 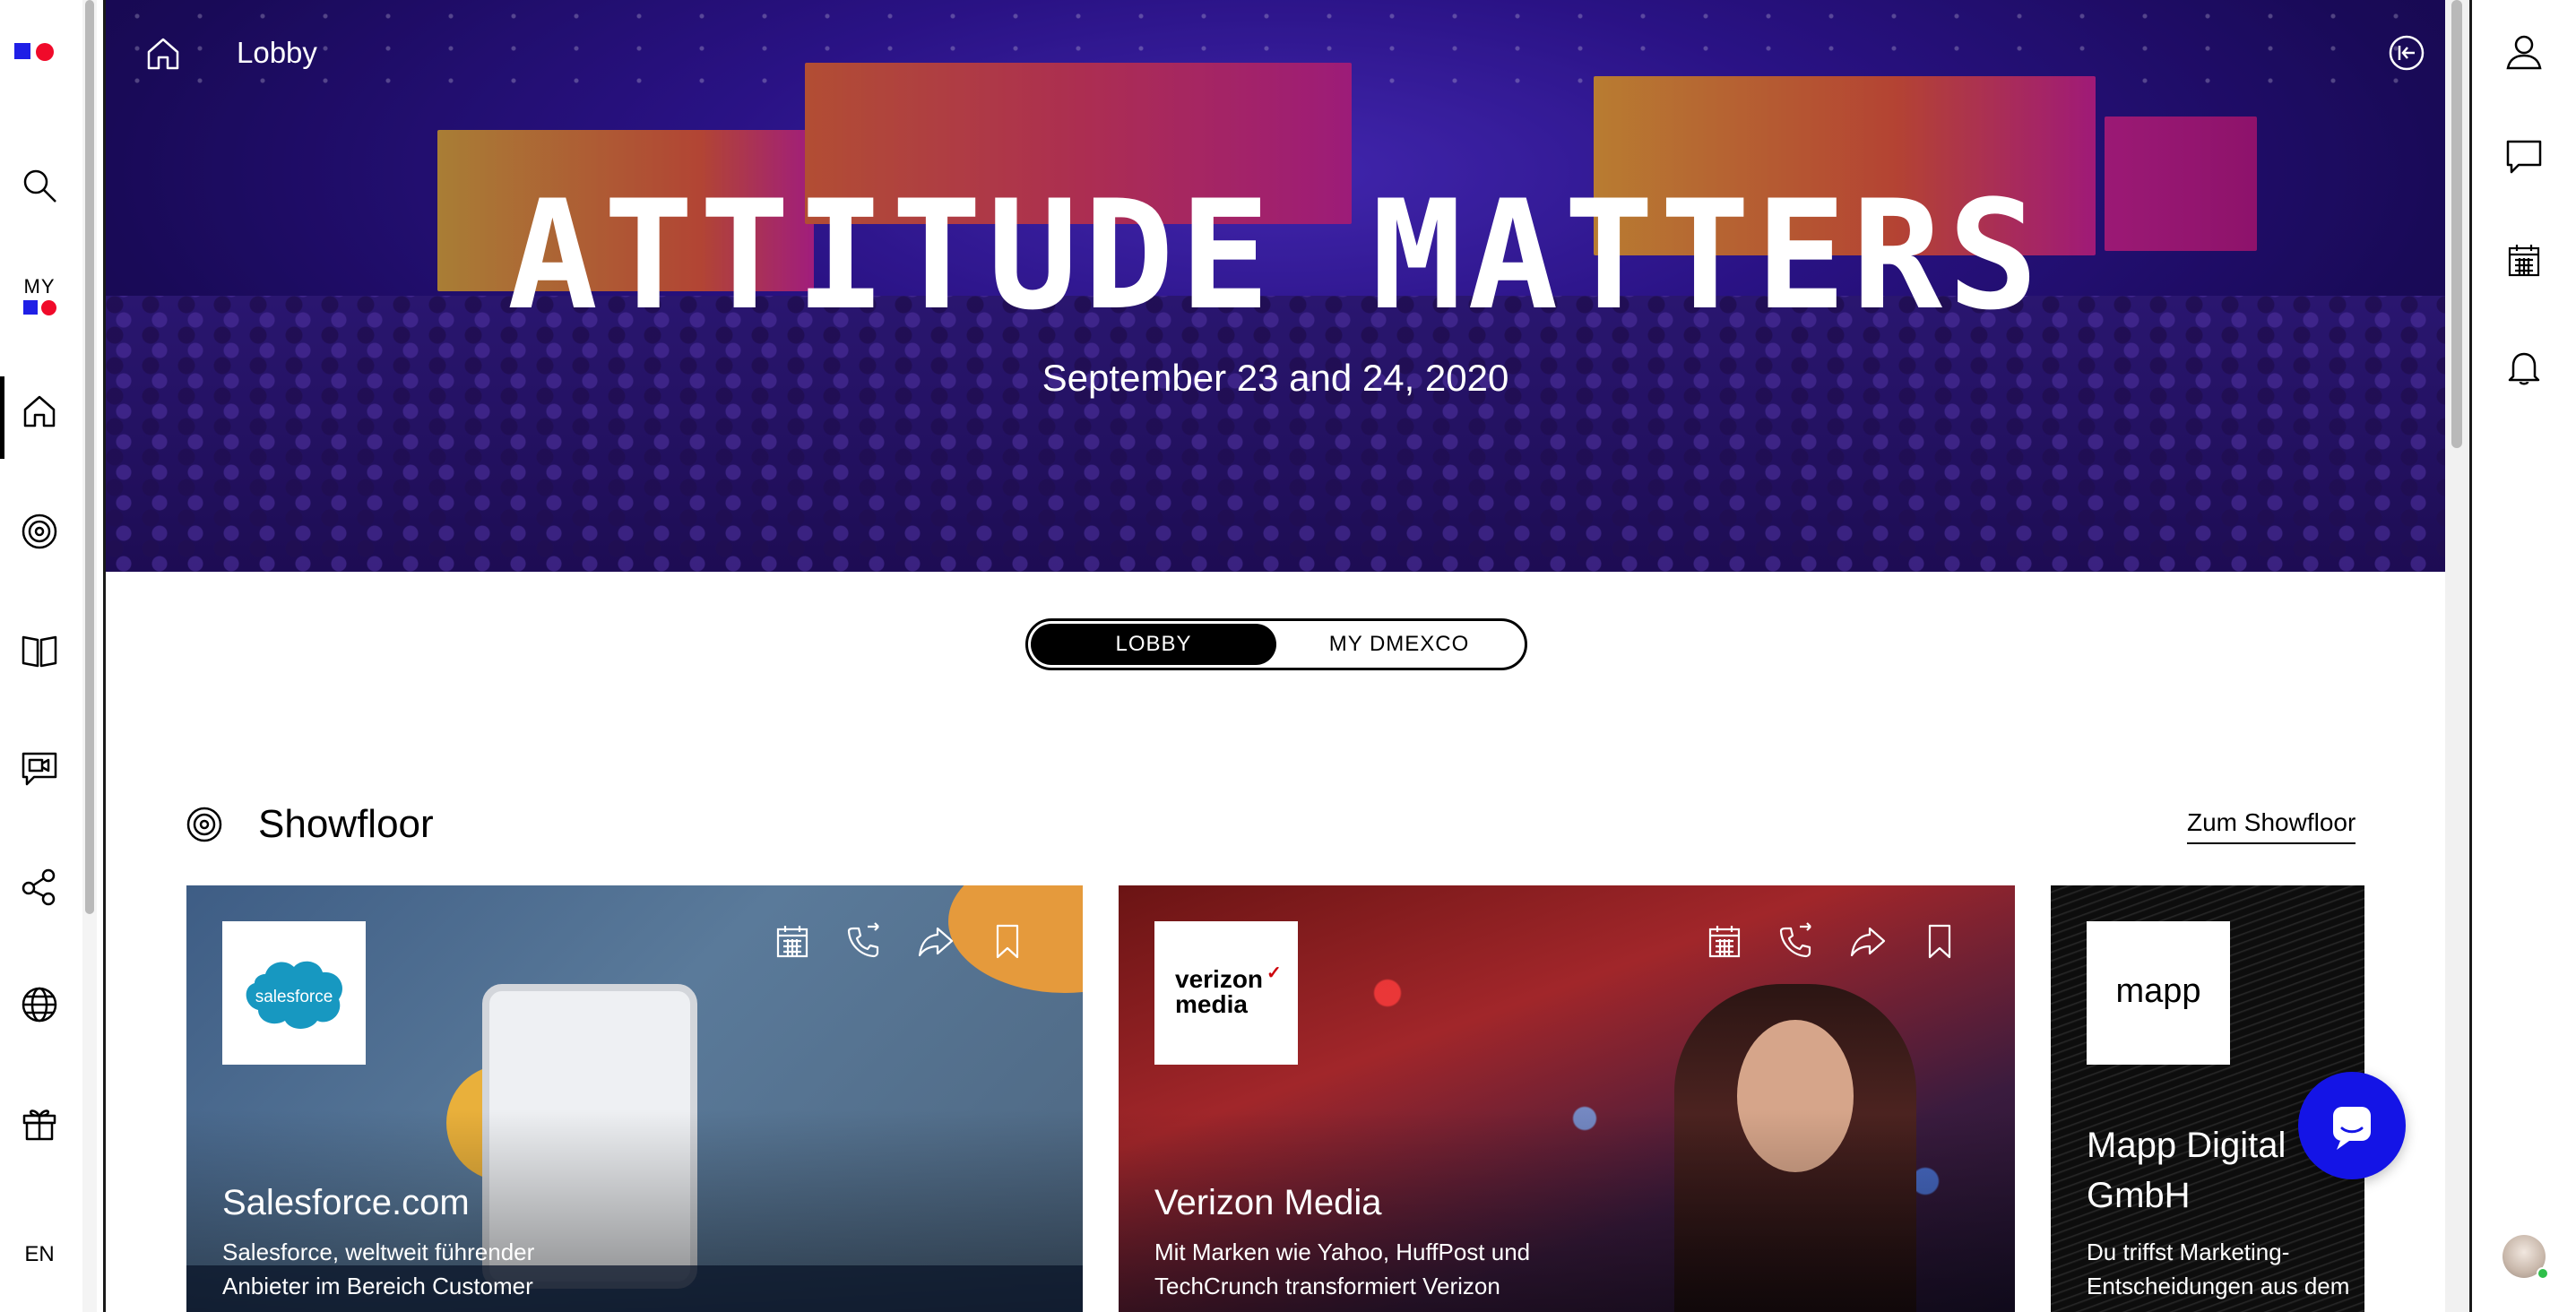 I want to click on toggle-lobby: LOBBY, so click(x=1153, y=645).